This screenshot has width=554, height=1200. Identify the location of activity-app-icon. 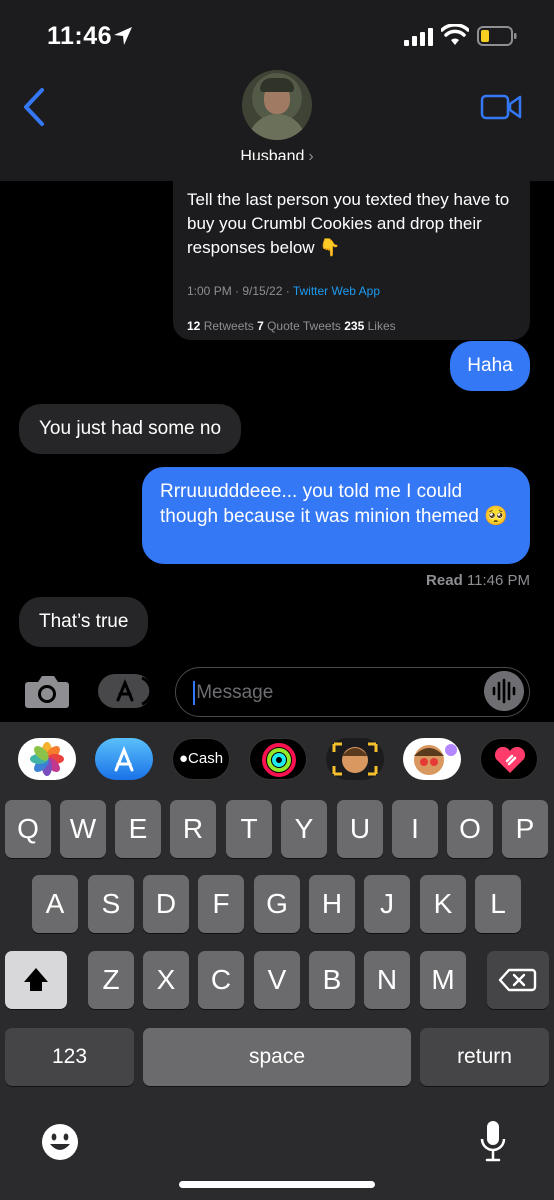
(278, 759).